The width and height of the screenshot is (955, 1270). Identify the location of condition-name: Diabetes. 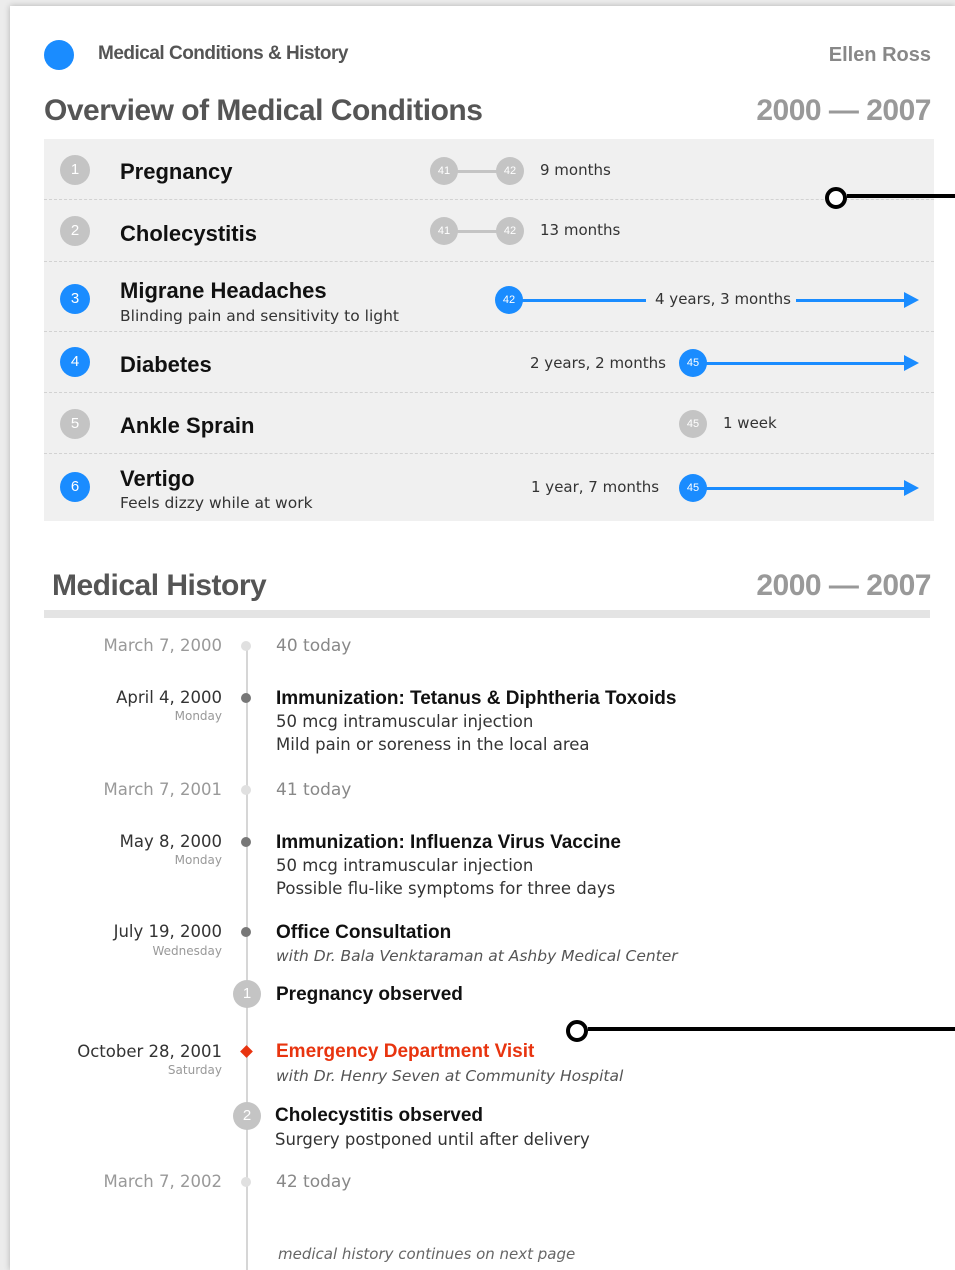
(166, 364).